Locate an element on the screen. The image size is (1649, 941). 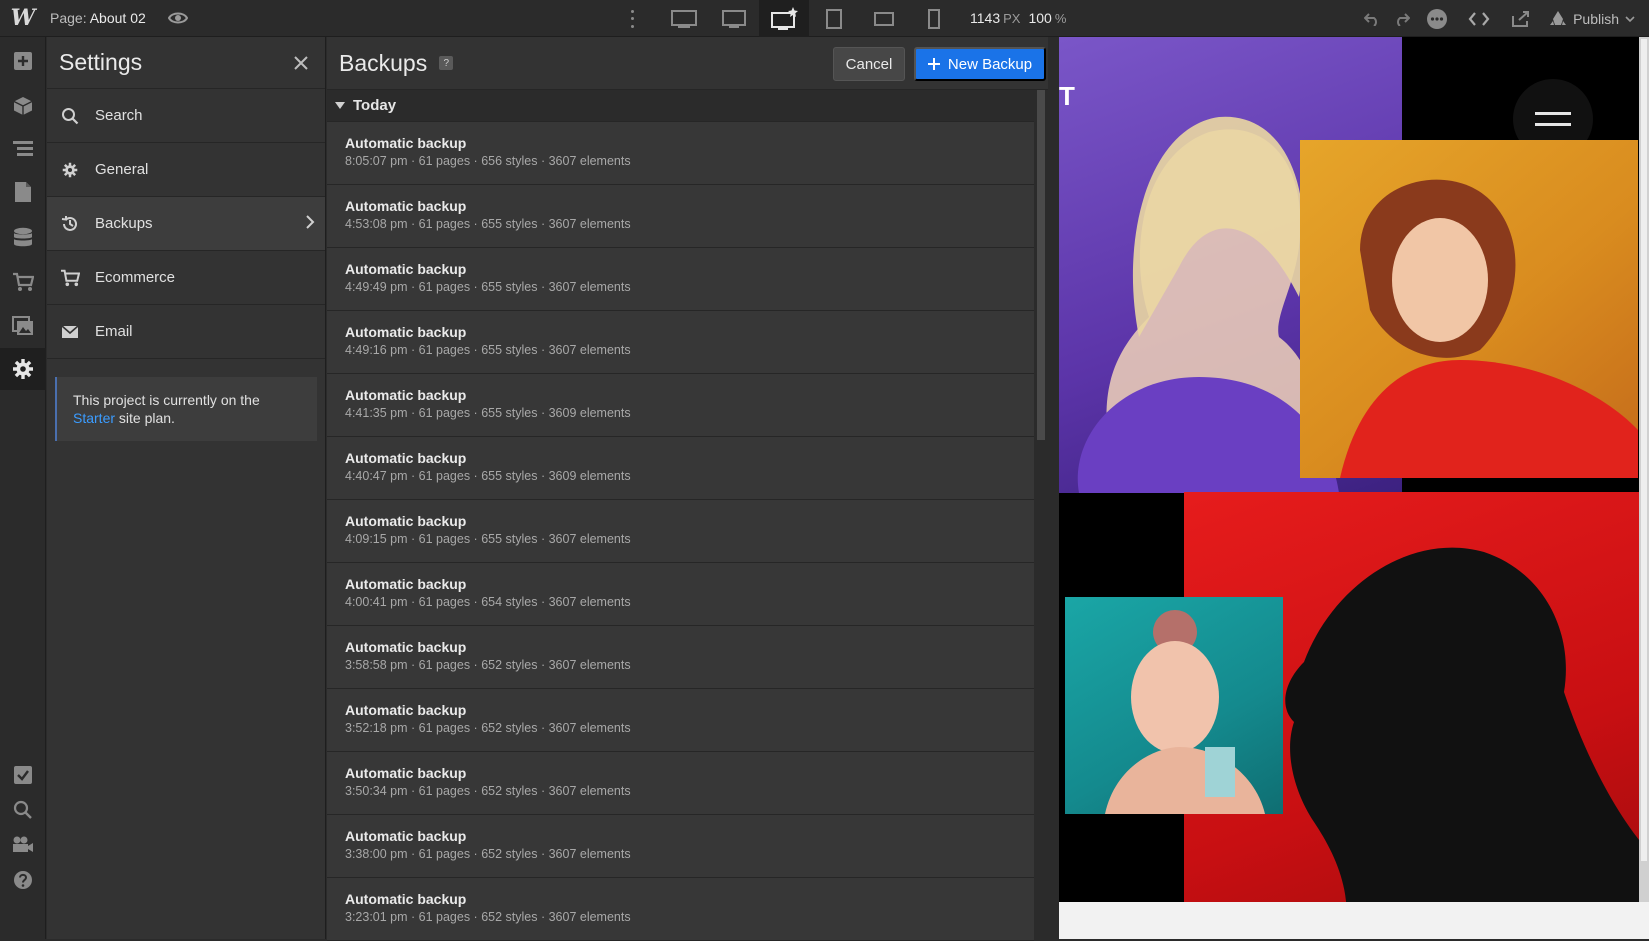
backups-scrollbar is located at coordinates (1041, 514).